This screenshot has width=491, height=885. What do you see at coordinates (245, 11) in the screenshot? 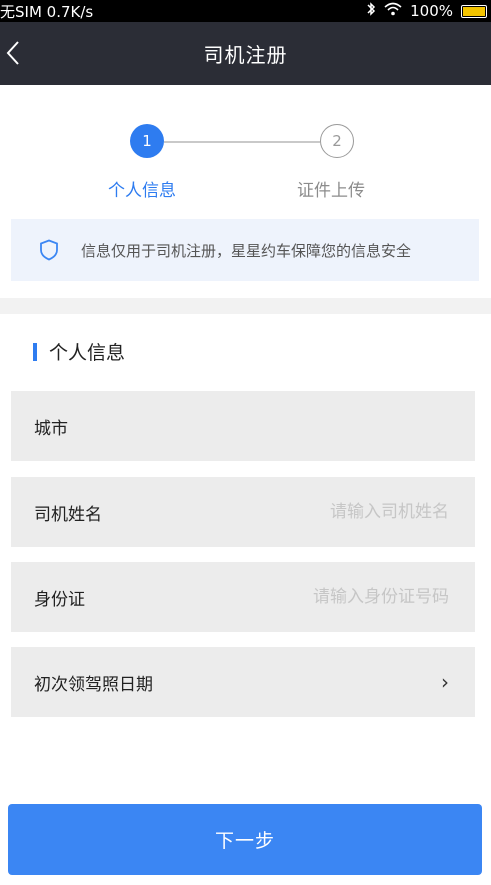
I see `status-bar: 无SIM 0.7K/s 100%` at bounding box center [245, 11].